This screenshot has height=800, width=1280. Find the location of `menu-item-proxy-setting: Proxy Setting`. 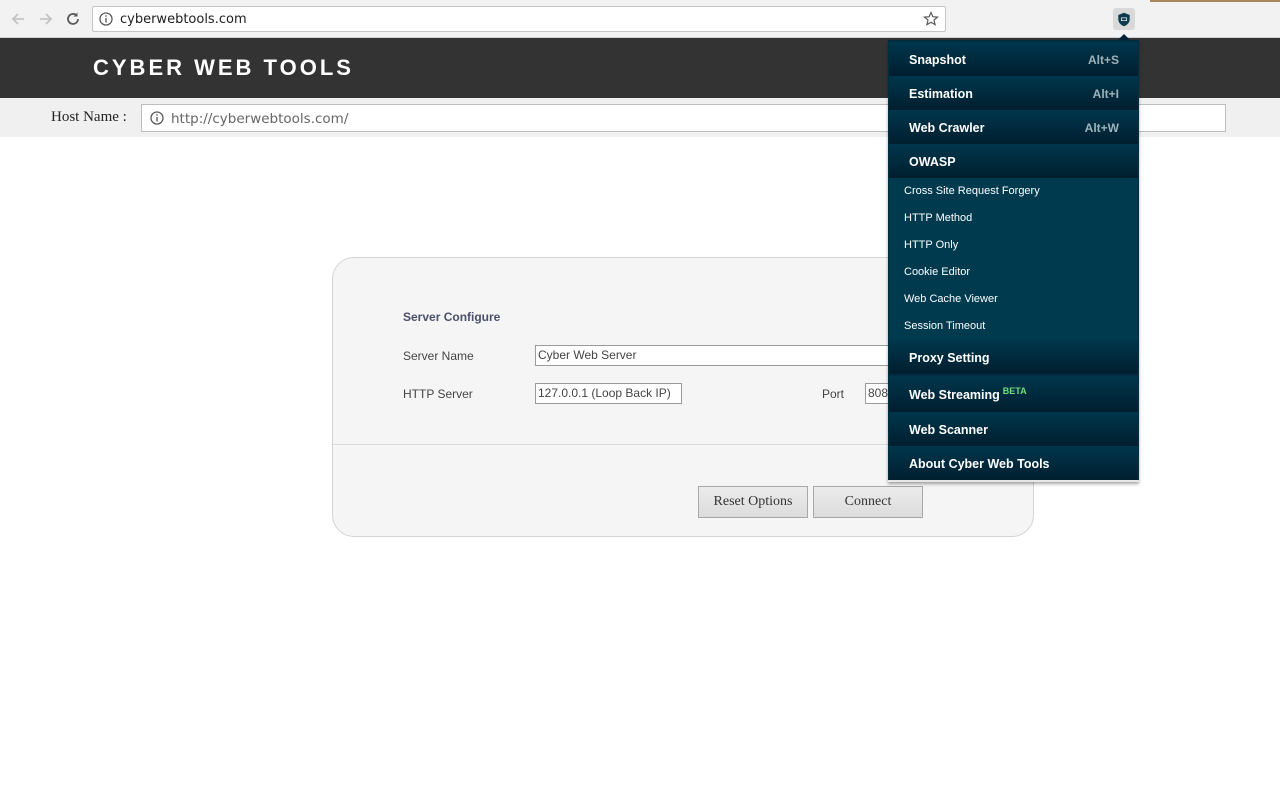

menu-item-proxy-setting: Proxy Setting is located at coordinates (1013, 357).